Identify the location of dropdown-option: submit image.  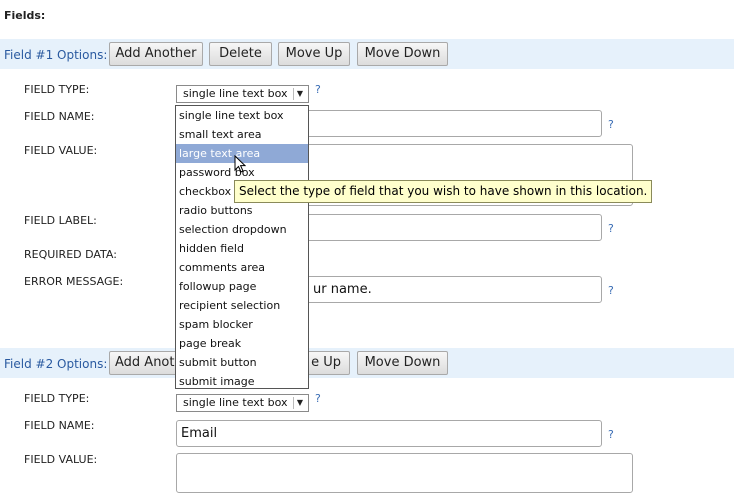
(242, 381).